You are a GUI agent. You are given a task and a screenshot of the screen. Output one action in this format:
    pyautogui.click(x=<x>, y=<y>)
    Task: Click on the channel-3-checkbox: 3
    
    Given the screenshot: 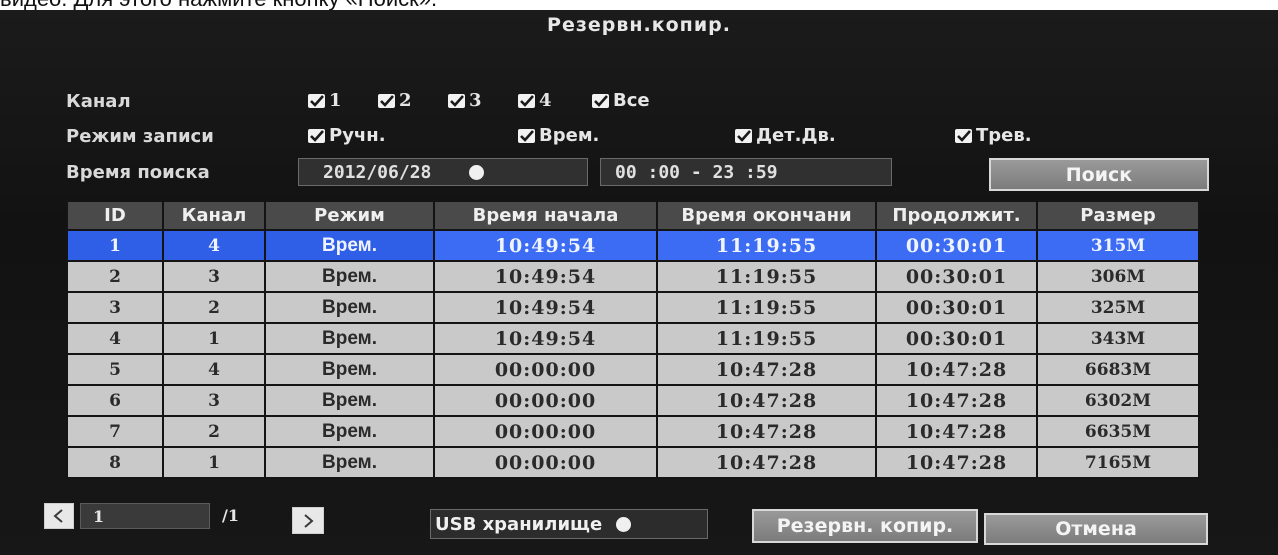 What is the action you would take?
    pyautogui.click(x=465, y=100)
    